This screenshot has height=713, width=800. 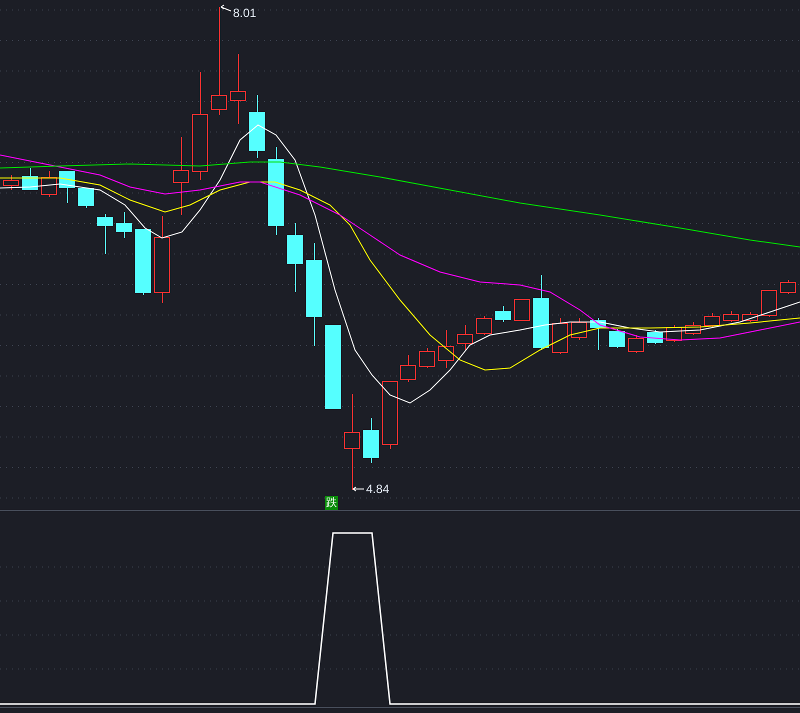 I want to click on low-price-label: 4.84, so click(x=378, y=489).